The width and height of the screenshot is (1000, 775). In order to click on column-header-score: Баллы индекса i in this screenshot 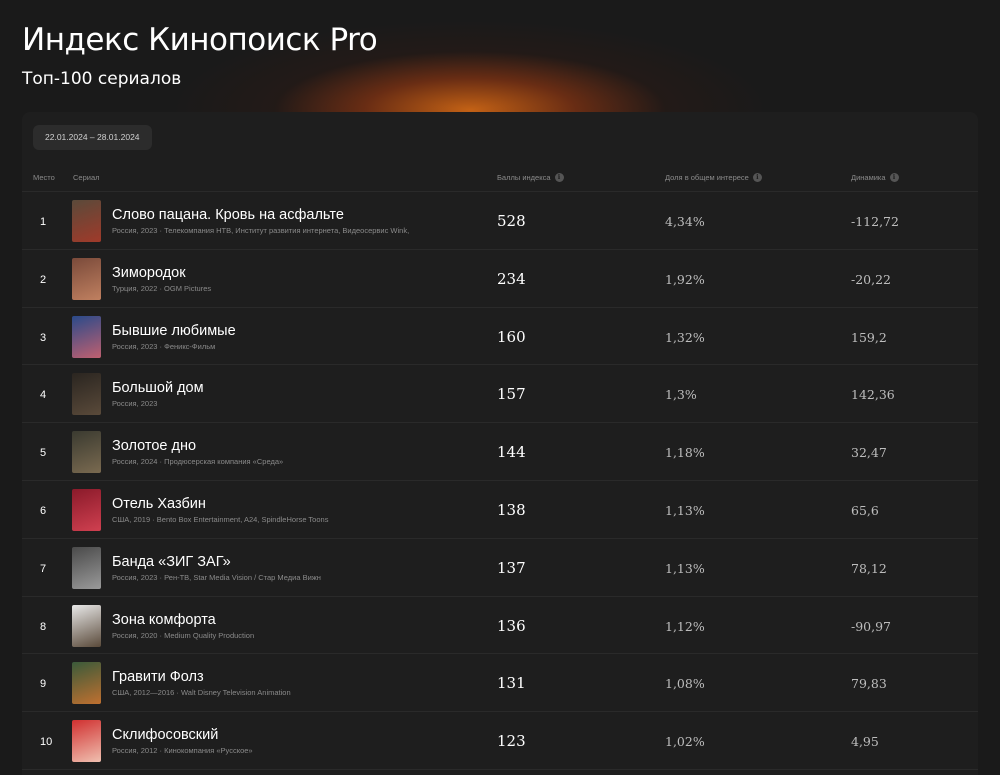, I will do `click(530, 177)`.